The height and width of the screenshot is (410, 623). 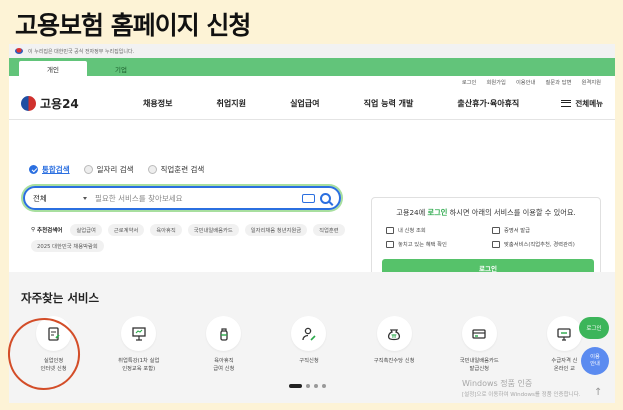 I want to click on benefit-item: 맞춤서비스(직업추천, 경력관리), so click(x=541, y=244).